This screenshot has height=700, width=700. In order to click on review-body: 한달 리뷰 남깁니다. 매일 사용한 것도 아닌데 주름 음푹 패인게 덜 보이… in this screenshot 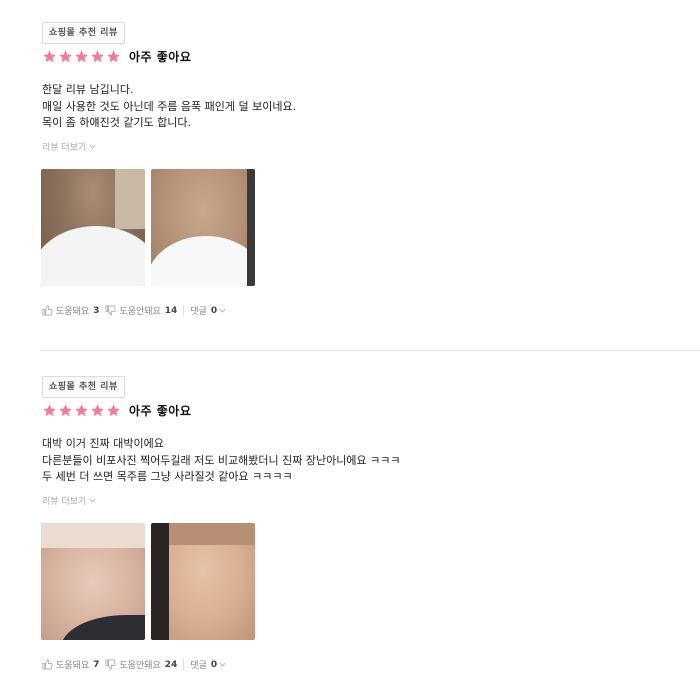, I will do `click(169, 107)`.